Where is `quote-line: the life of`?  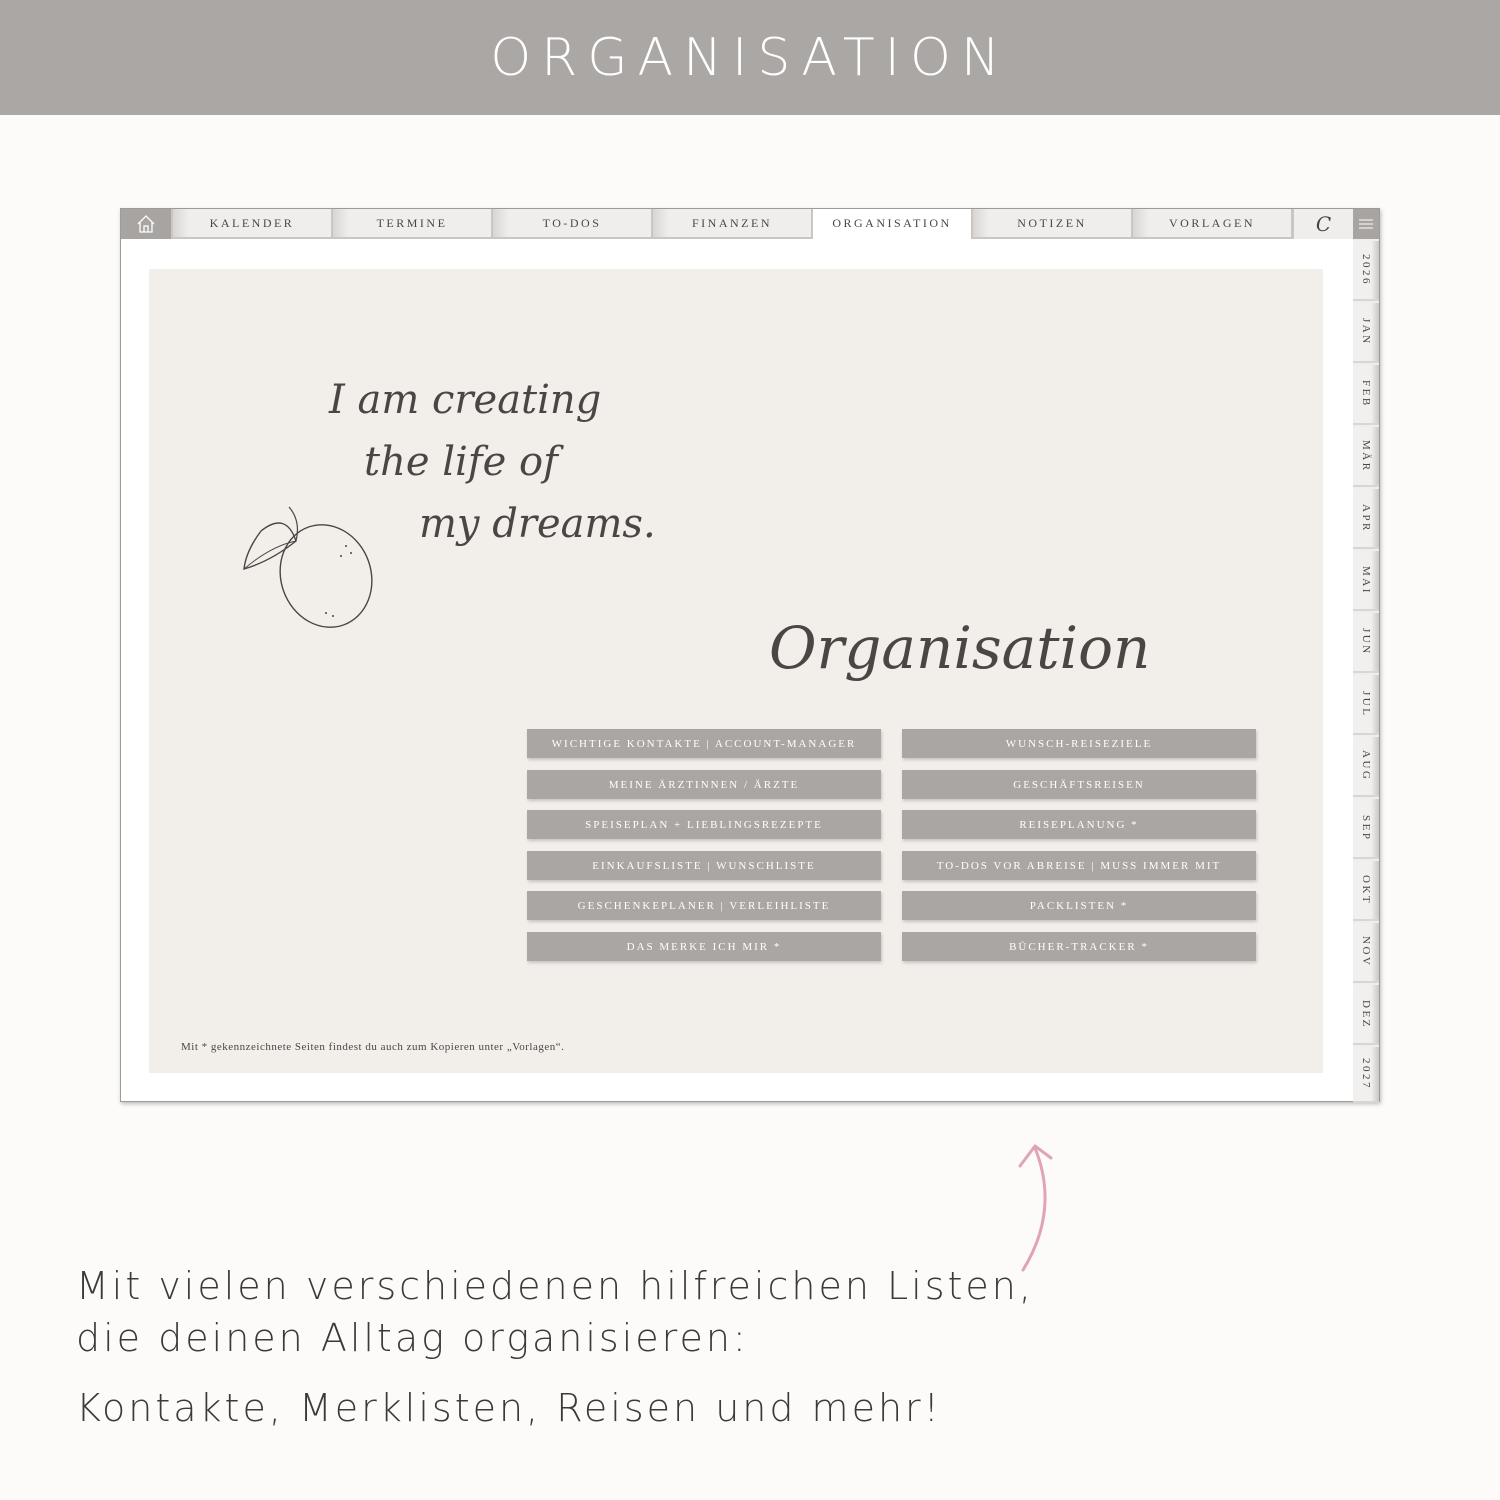
quote-line: the life of is located at coordinates (461, 462).